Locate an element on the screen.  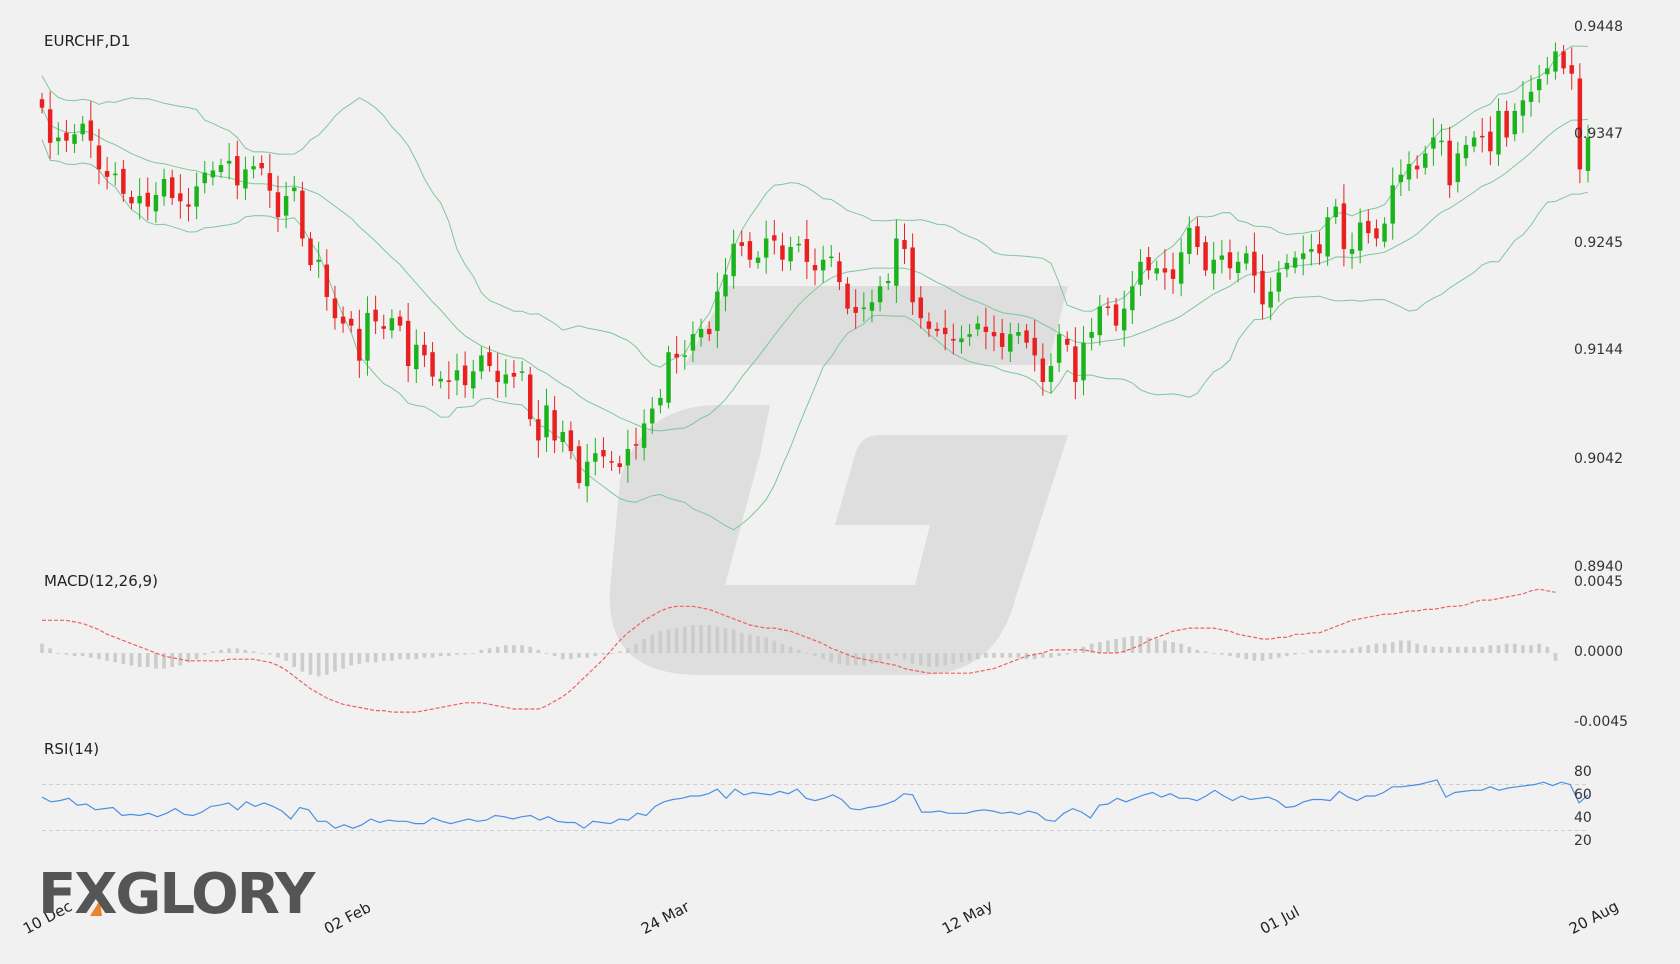
macd-tick-label: -0.0045 is located at coordinates (1601, 722).